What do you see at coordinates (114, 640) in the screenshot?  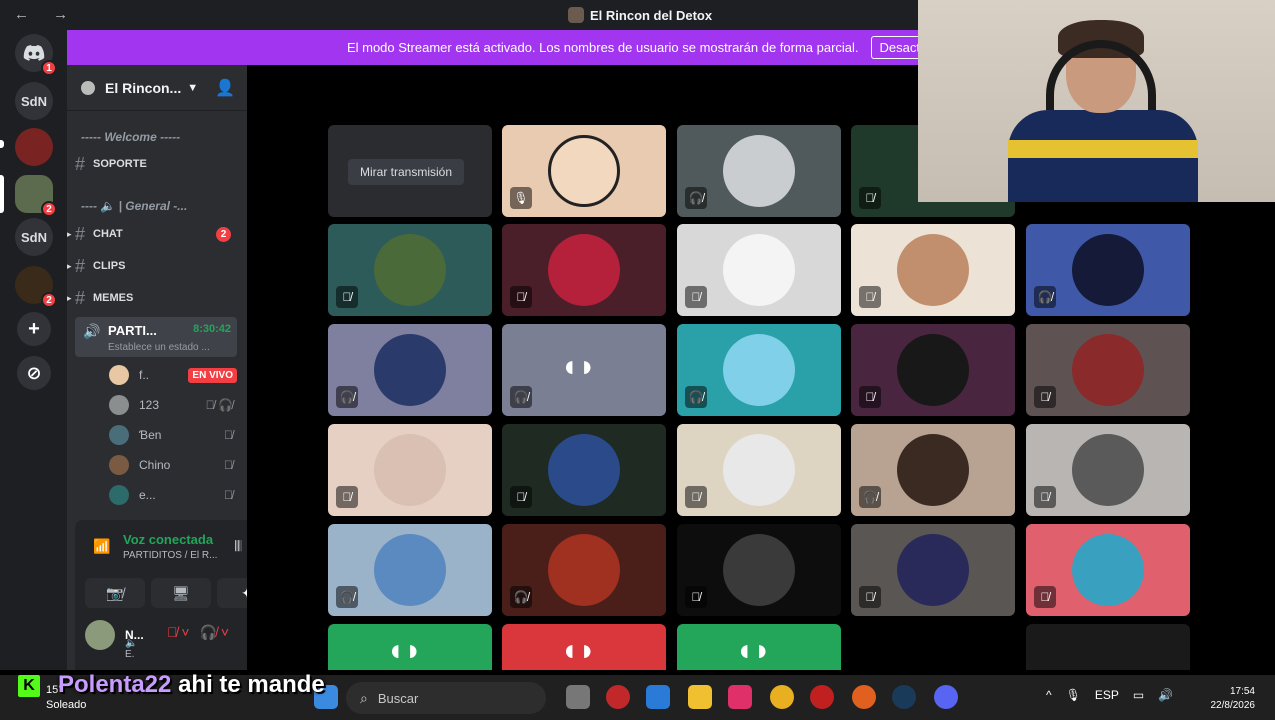 I see `user-panel: N... 🔈 E.` at bounding box center [114, 640].